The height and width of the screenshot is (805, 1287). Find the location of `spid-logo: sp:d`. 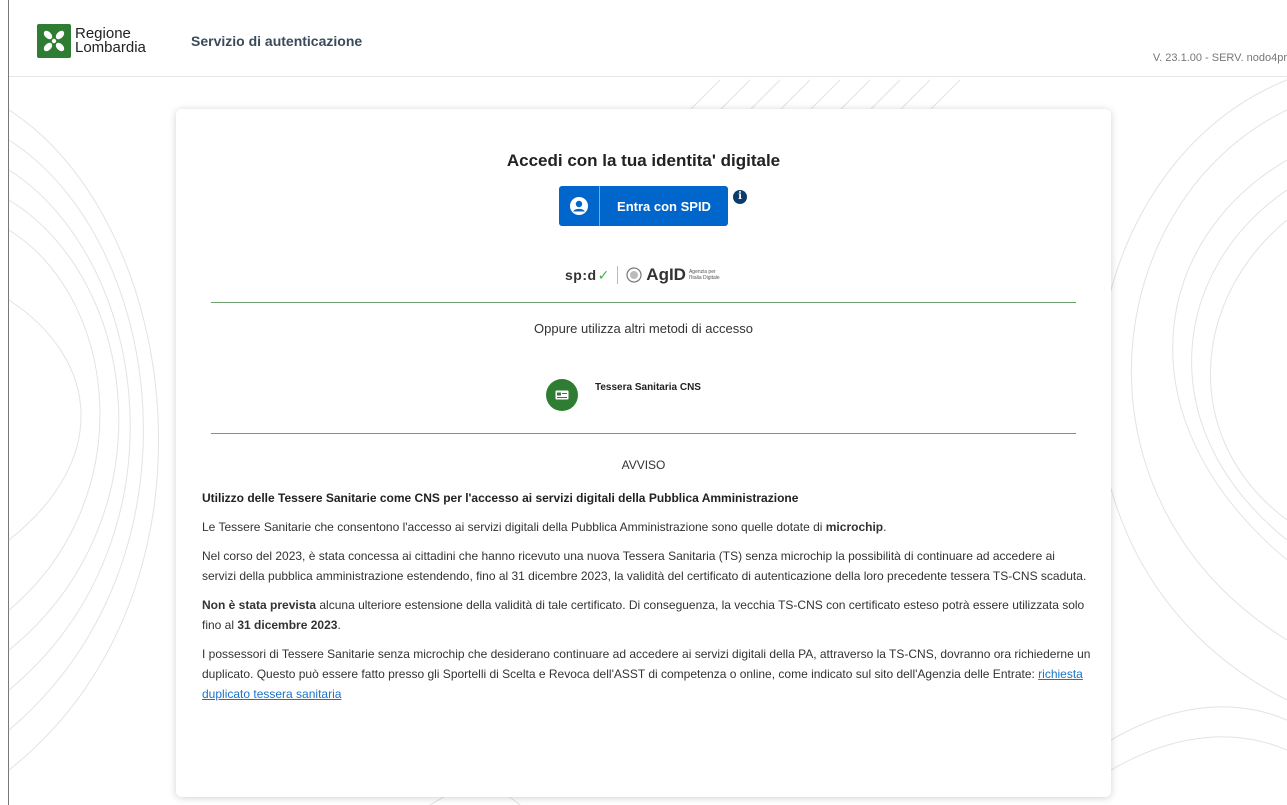

spid-logo: sp:d is located at coordinates (581, 275).